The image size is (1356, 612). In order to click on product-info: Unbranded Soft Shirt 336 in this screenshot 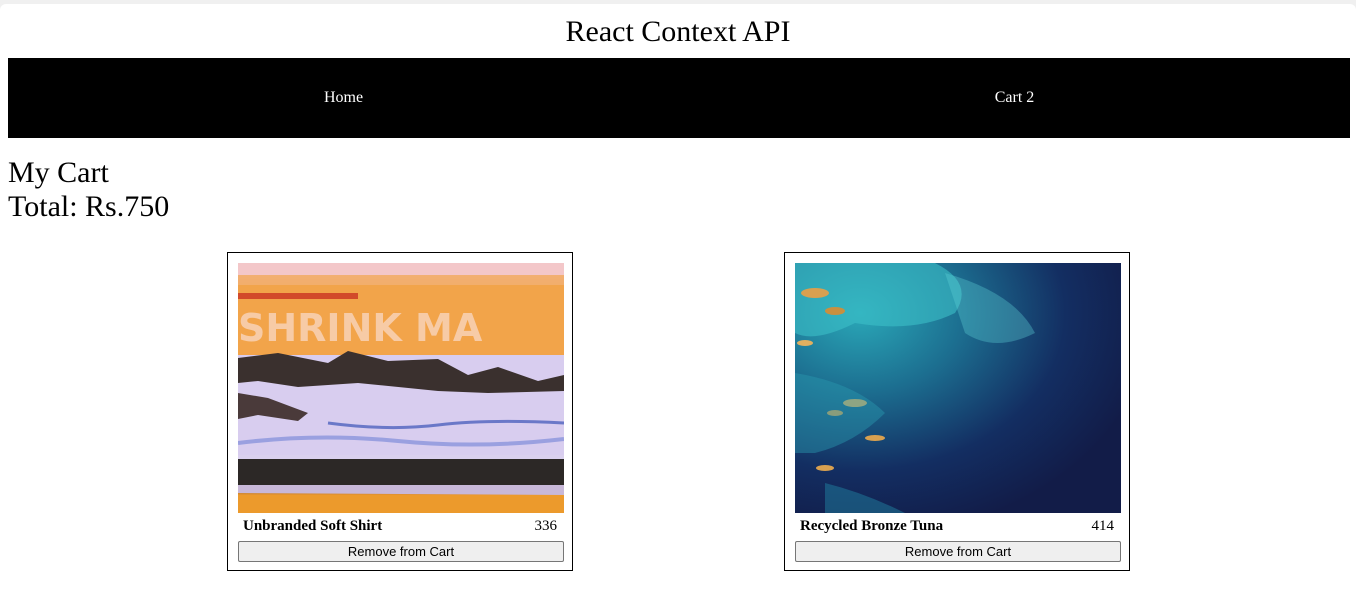, I will do `click(400, 526)`.